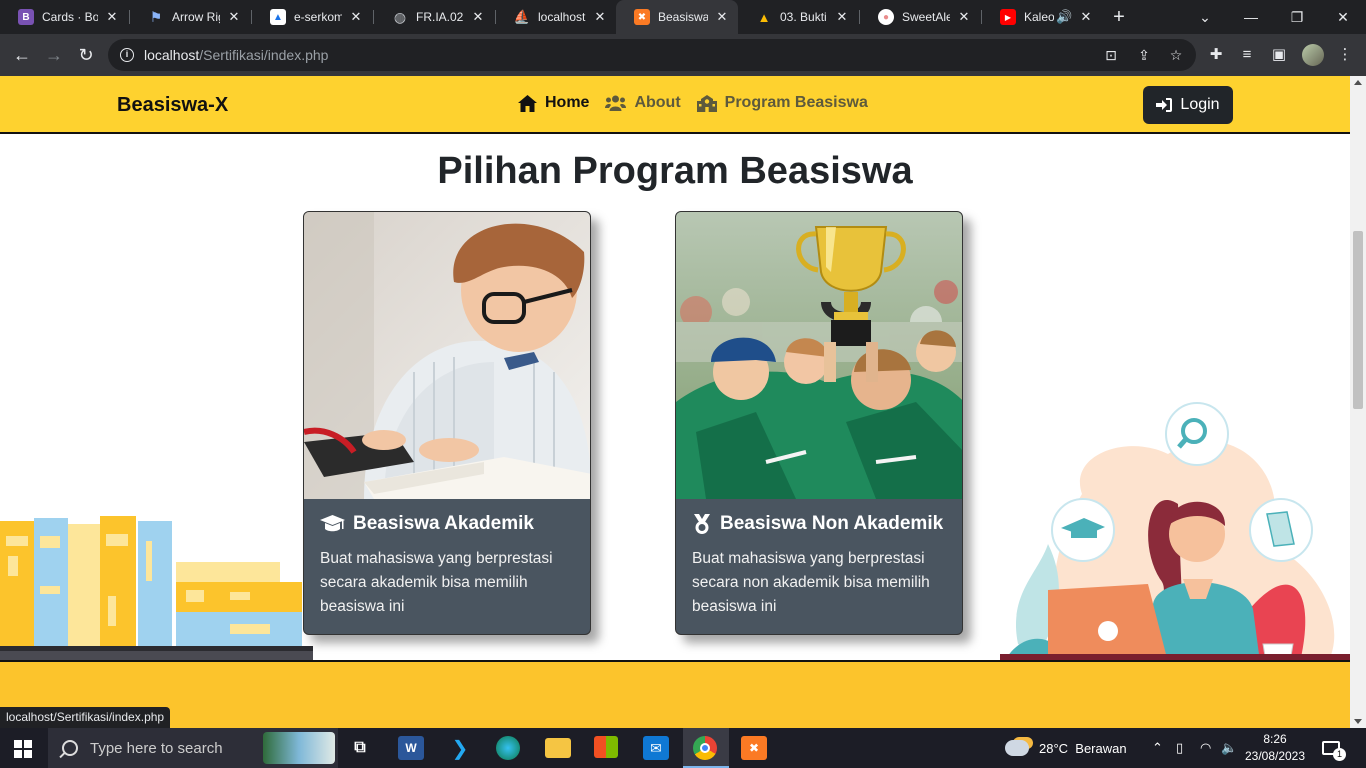  What do you see at coordinates (1358, 320) in the screenshot?
I see `scrollbar-thumb` at bounding box center [1358, 320].